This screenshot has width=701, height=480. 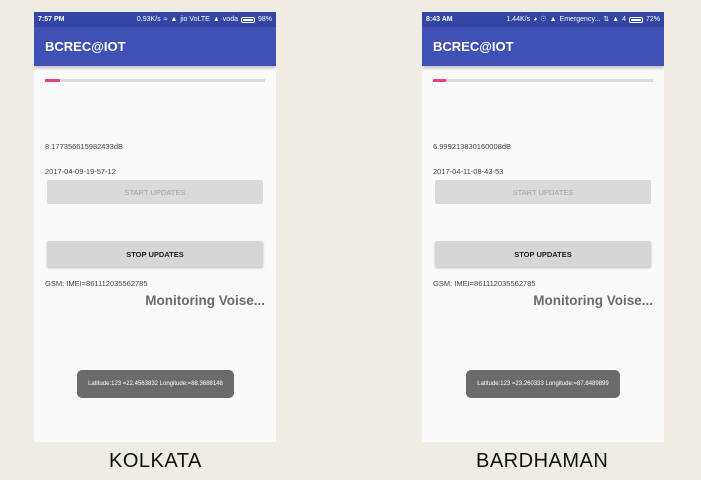 I want to click on alarm-icon: ☉, so click(x=543, y=19).